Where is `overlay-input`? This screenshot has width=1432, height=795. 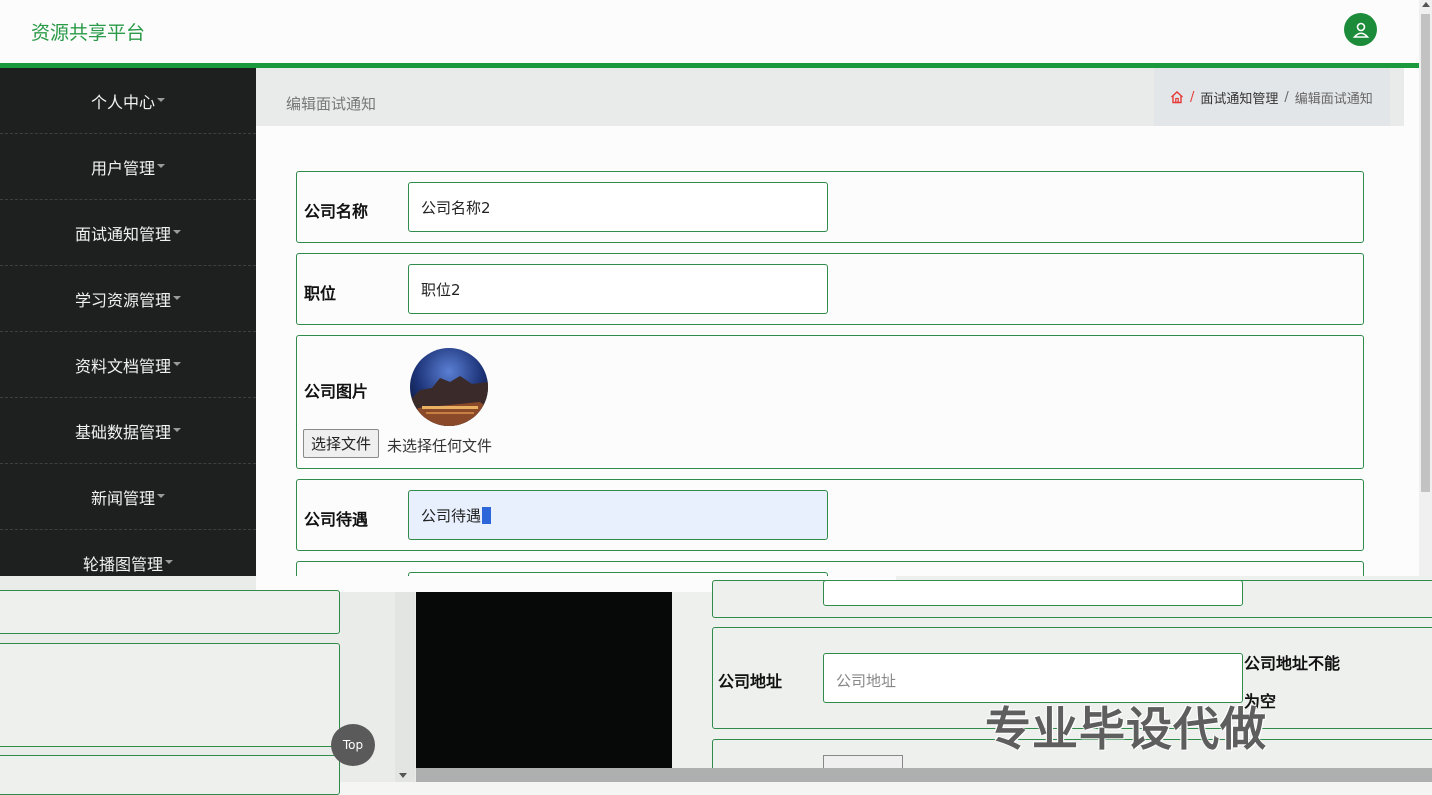 overlay-input is located at coordinates (1033, 593).